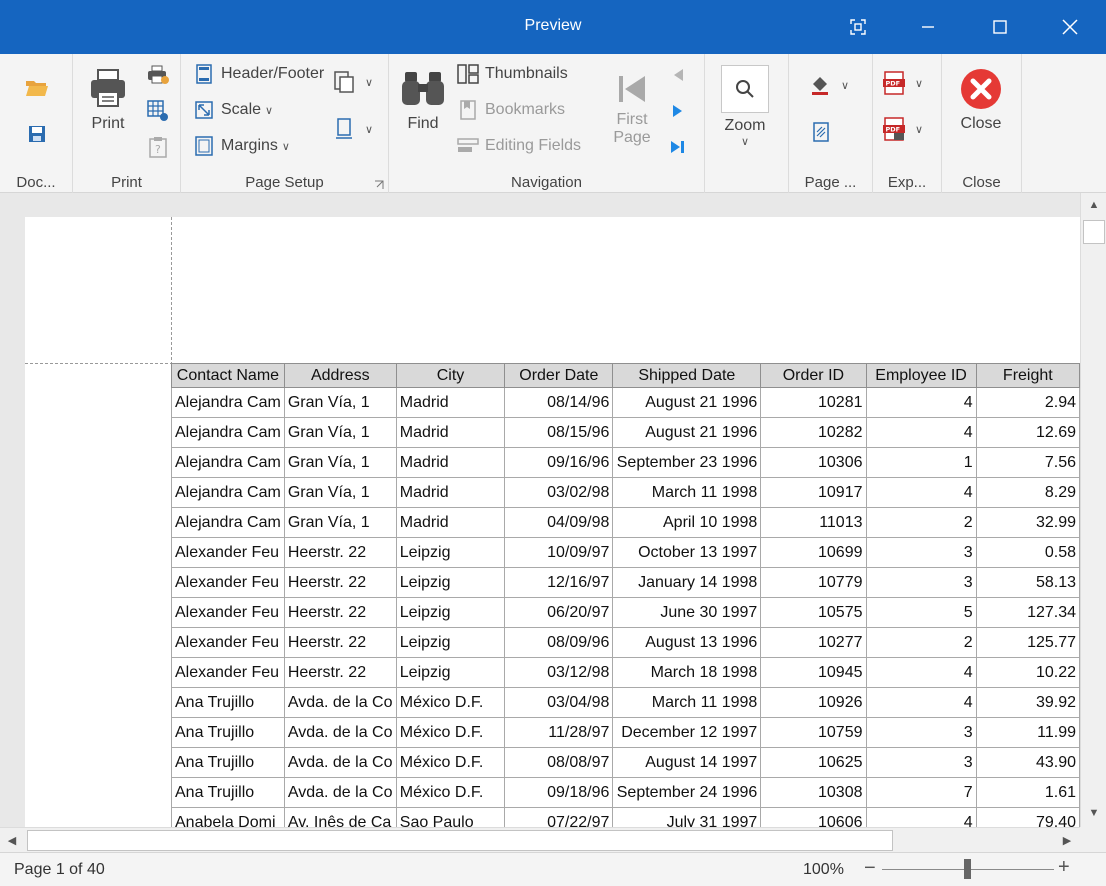 The height and width of the screenshot is (886, 1106). Describe the element at coordinates (450, 817) in the screenshot. I see `table-cell: Sao Paulo` at that location.